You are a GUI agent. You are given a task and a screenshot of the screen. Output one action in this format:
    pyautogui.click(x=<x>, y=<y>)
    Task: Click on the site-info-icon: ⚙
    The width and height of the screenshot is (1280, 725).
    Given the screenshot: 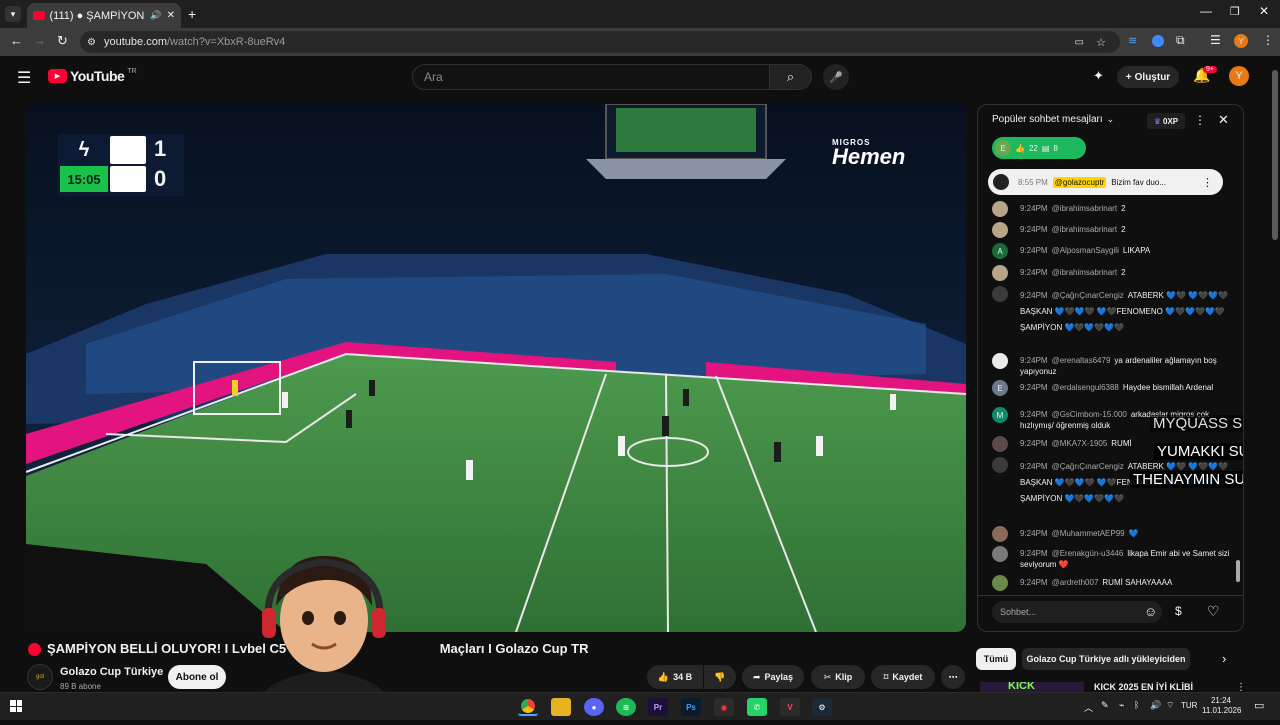 What is the action you would take?
    pyautogui.click(x=91, y=42)
    